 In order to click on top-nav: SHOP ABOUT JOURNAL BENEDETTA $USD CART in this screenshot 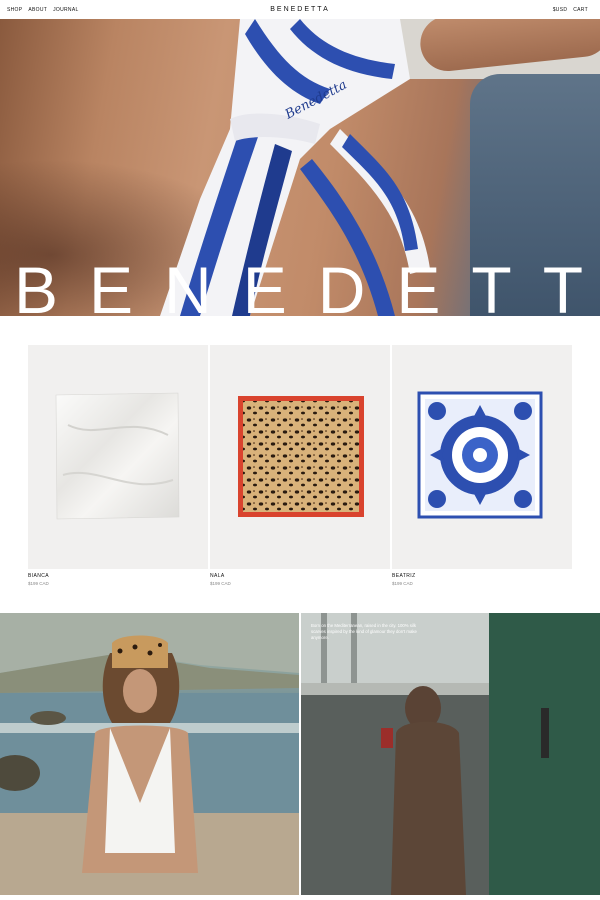, I will do `click(300, 9)`.